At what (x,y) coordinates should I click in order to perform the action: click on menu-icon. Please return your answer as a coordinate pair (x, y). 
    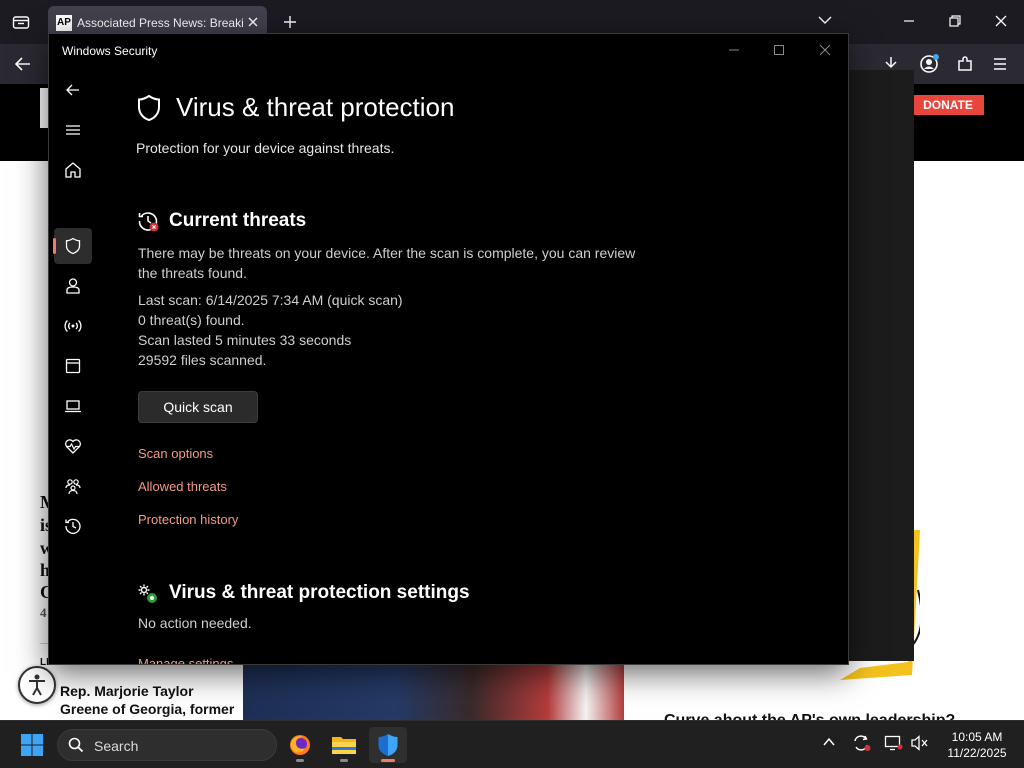
    Looking at the image, I should click on (1000, 64).